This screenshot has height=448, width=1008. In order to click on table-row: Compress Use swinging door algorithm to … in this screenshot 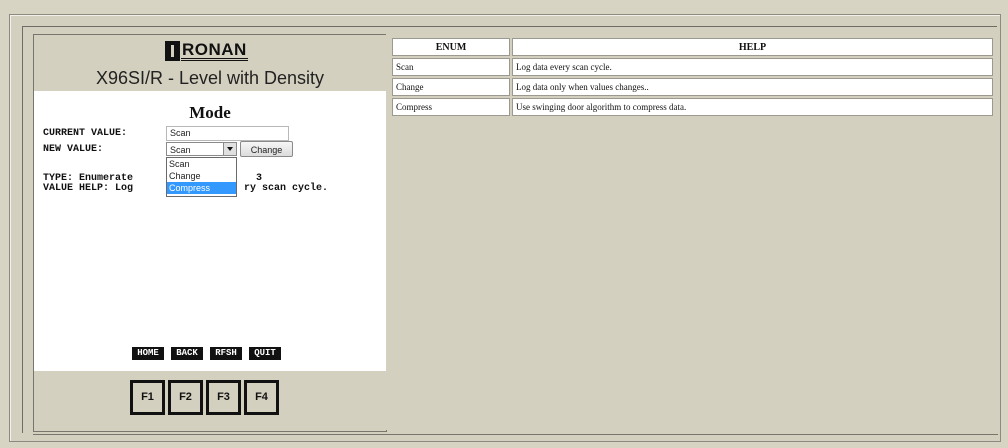, I will do `click(692, 107)`.